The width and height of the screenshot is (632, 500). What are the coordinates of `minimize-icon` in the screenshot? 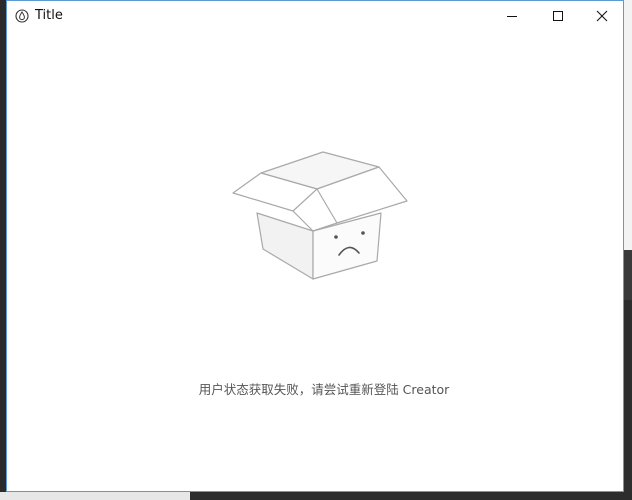 It's located at (512, 16).